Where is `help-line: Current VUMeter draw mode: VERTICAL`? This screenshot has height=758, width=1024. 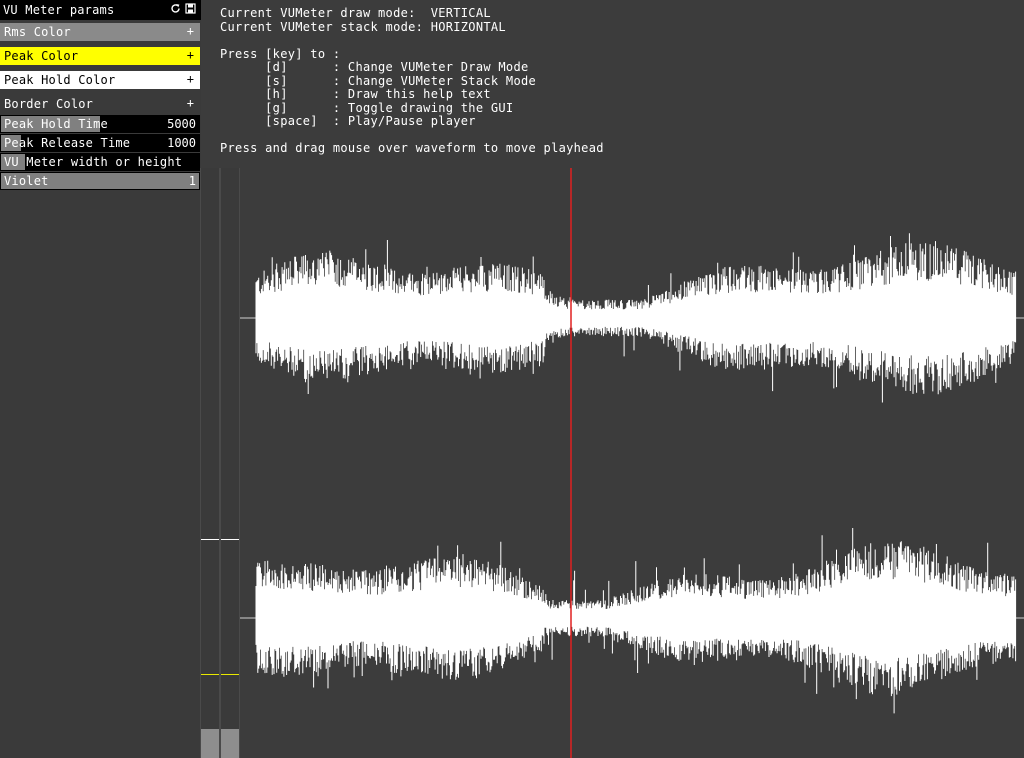 help-line: Current VUMeter draw mode: VERTICAL is located at coordinates (355, 13).